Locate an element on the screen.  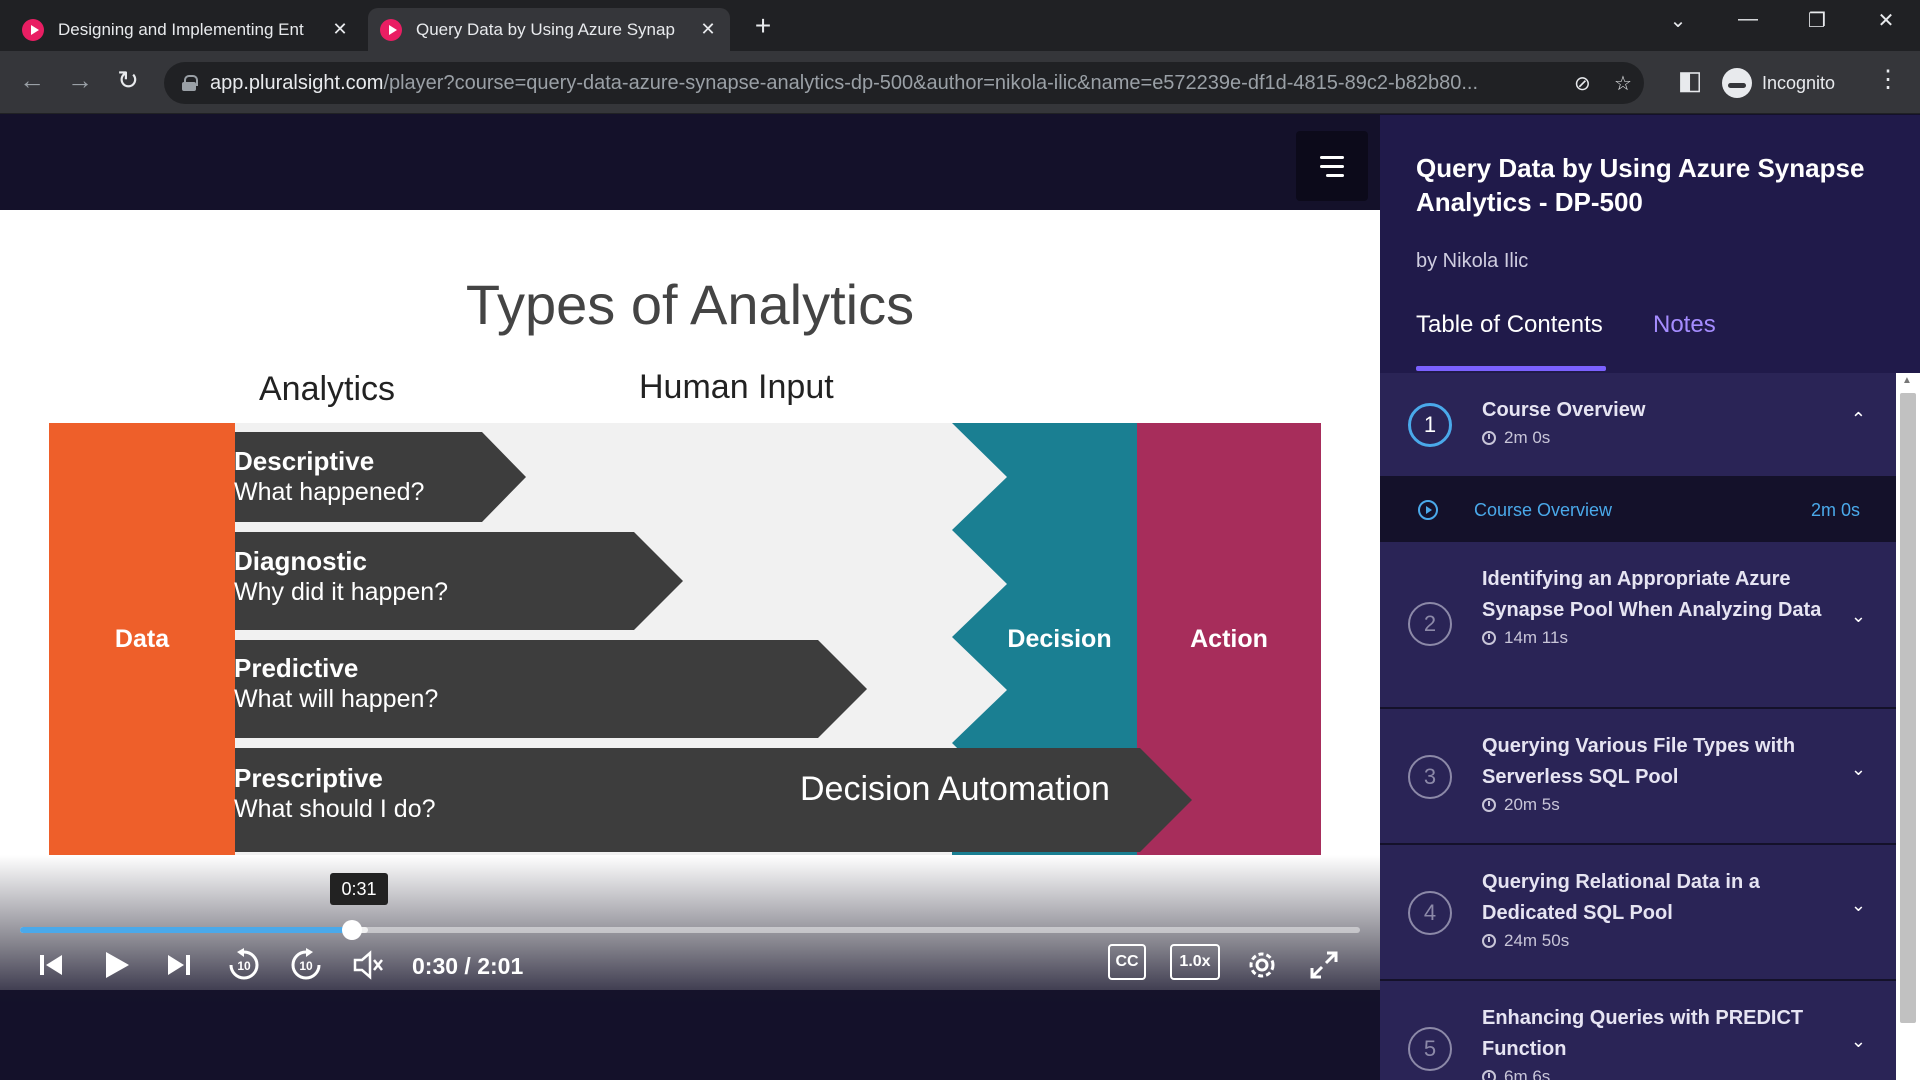
reload-icon: ↻ is located at coordinates (128, 80).